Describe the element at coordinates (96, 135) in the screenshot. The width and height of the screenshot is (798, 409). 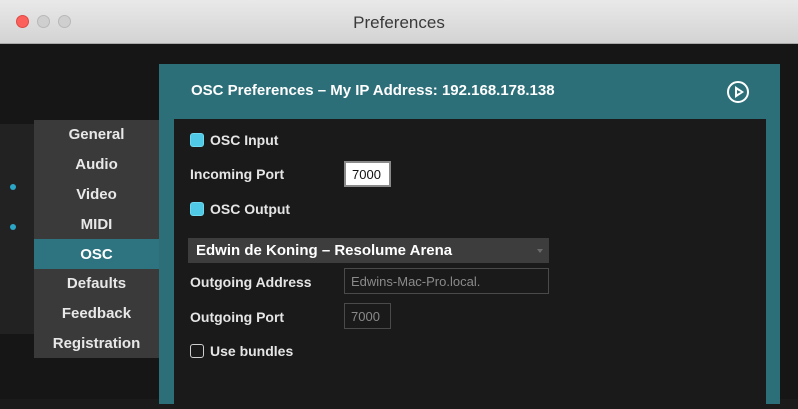
I see `sidebar-item-general: General` at that location.